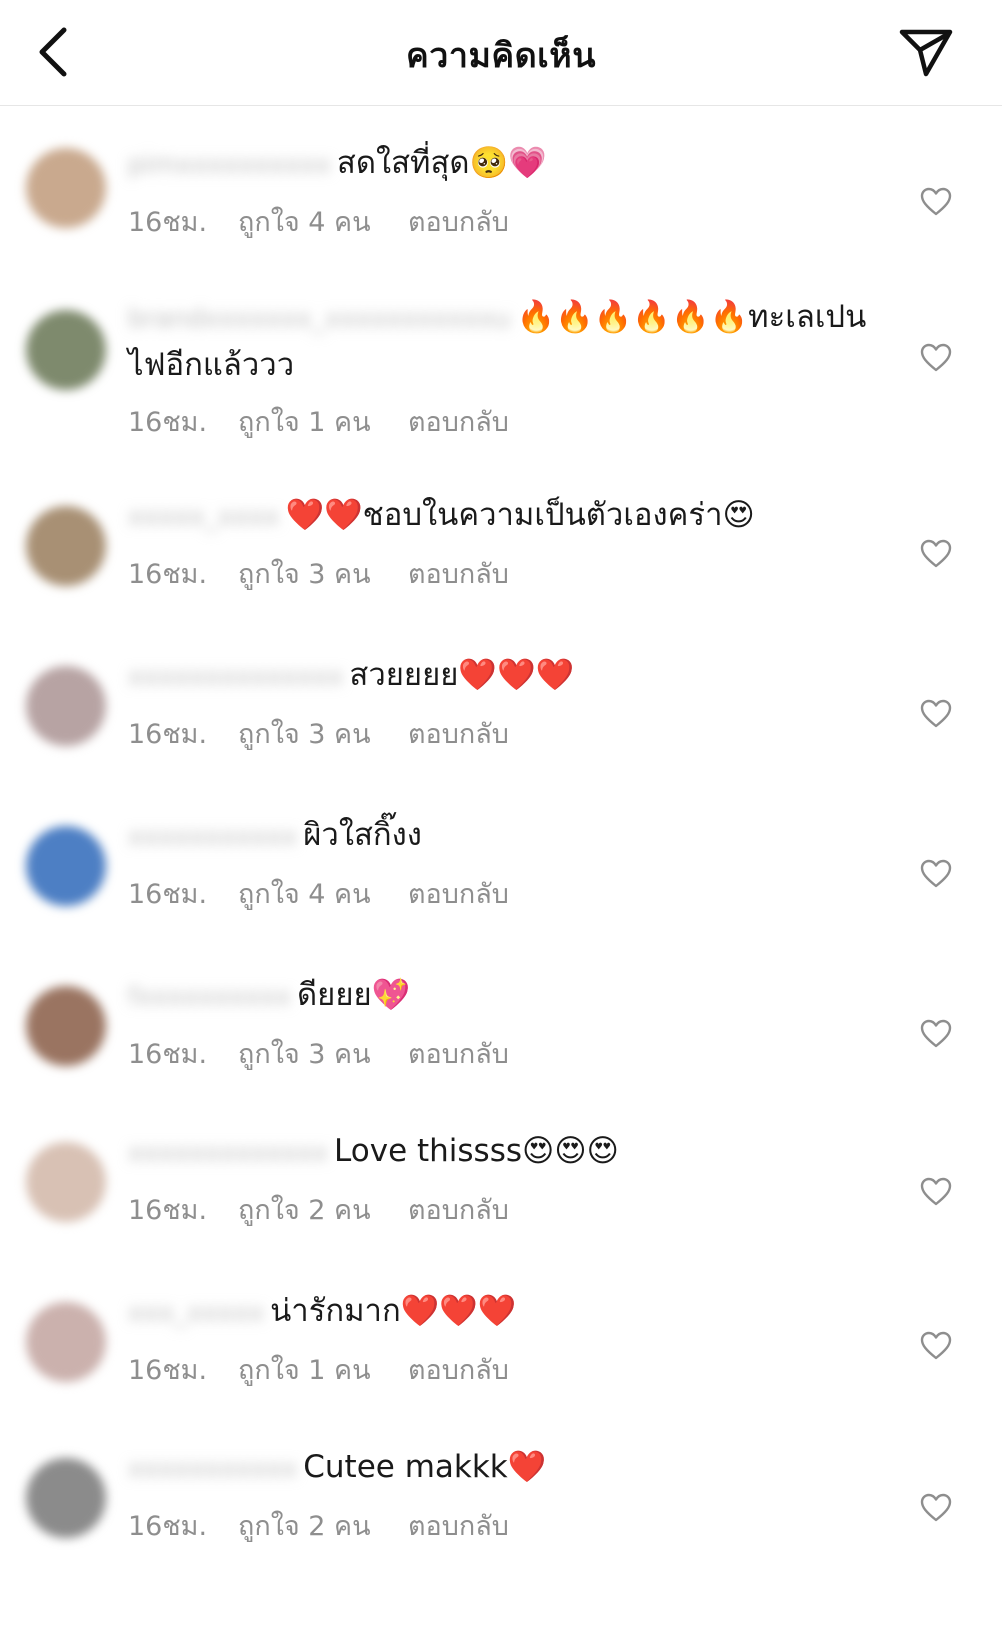 This screenshot has width=1002, height=1636. I want to click on comment-text: Love thissss😍😍😍, so click(476, 1151).